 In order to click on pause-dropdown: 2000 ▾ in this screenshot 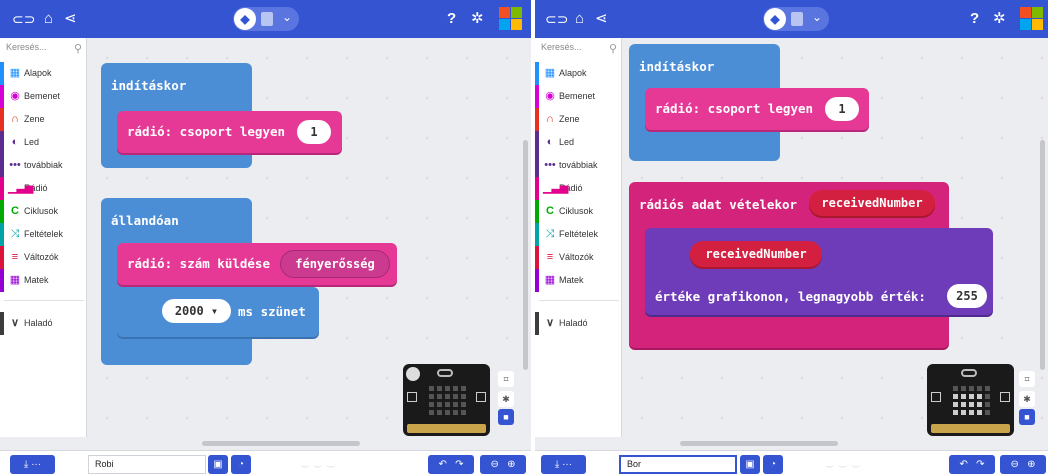, I will do `click(196, 311)`.